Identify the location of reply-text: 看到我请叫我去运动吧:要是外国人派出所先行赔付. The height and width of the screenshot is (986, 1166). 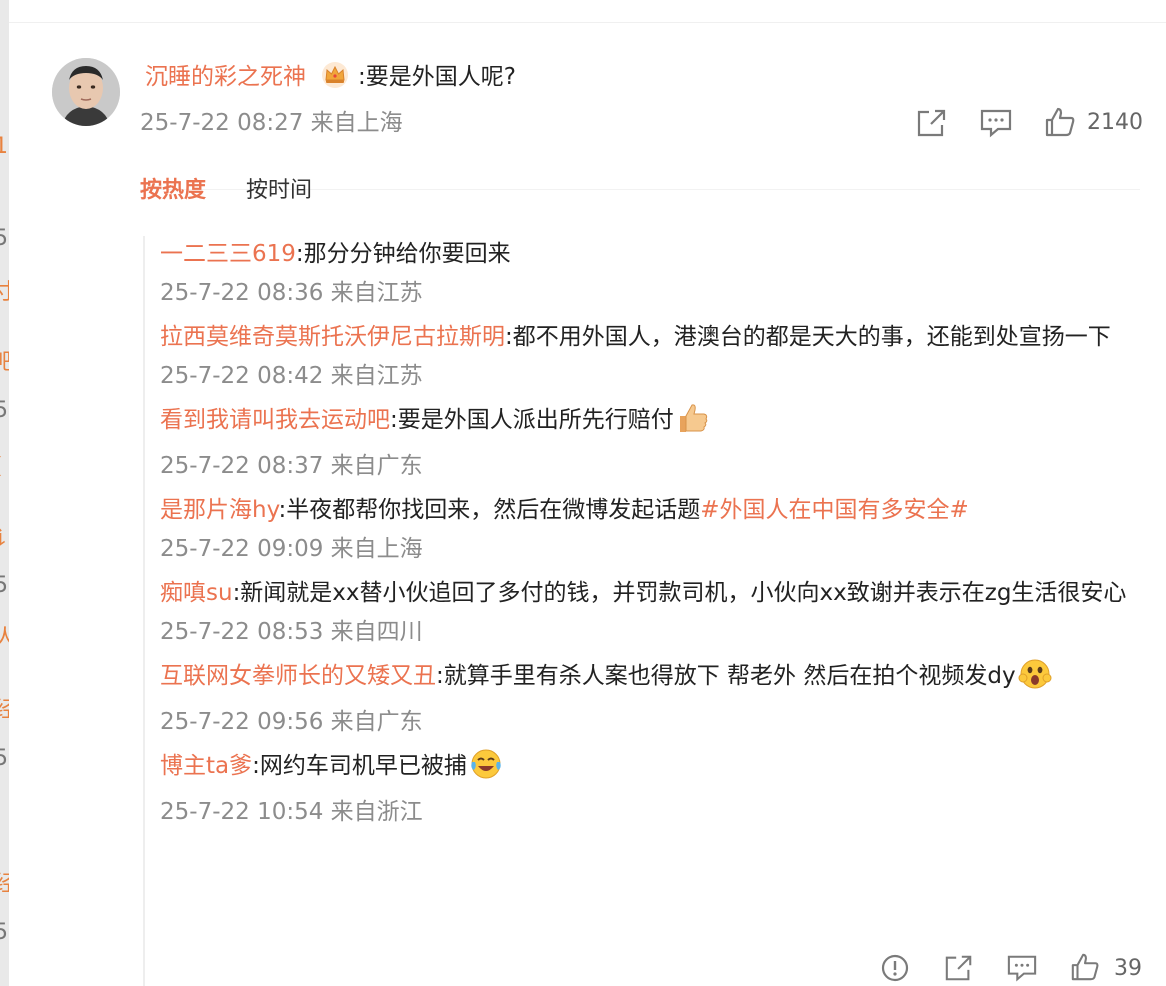
(652, 423).